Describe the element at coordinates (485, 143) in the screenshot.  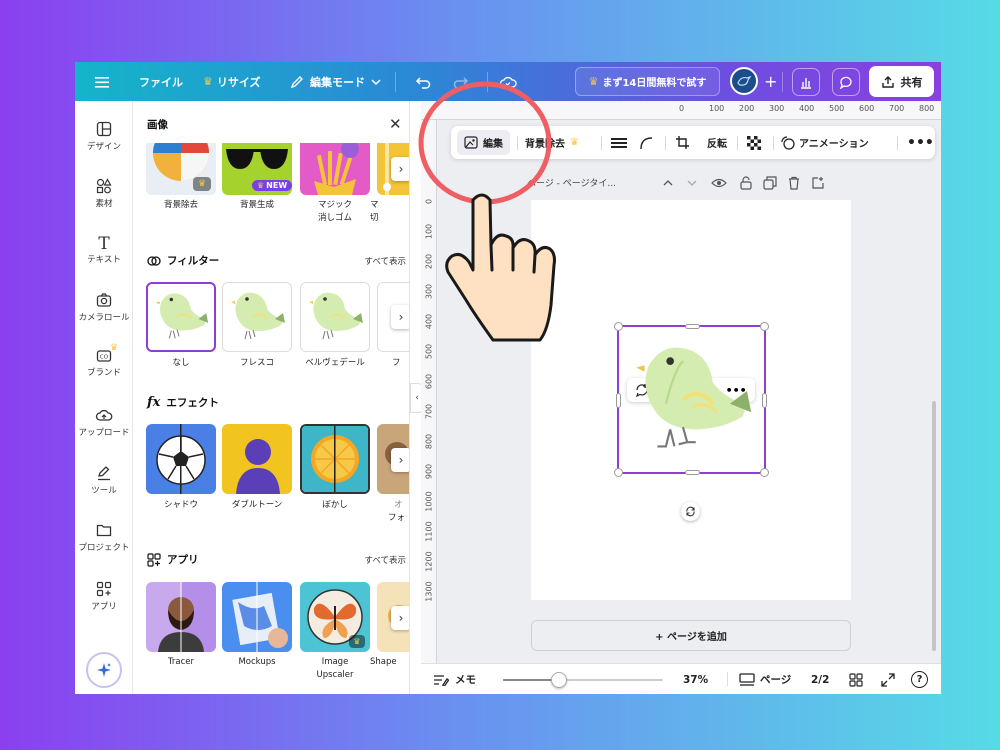
I see `highlight-circle` at that location.